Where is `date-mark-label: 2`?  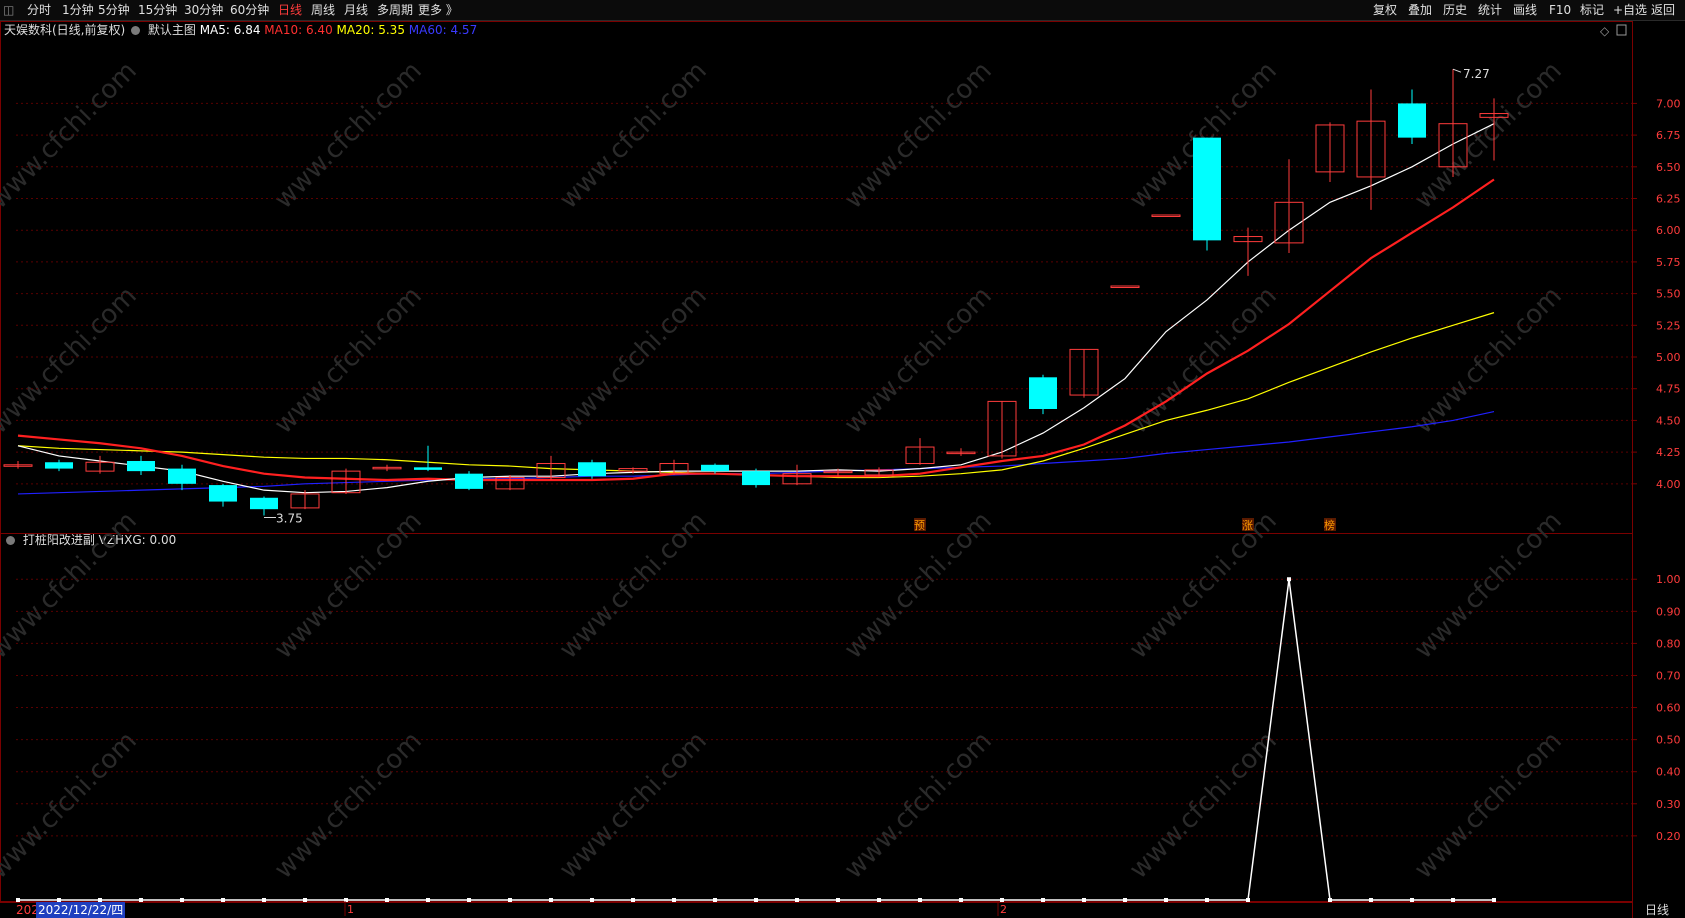 date-mark-label: 2 is located at coordinates (1003, 909).